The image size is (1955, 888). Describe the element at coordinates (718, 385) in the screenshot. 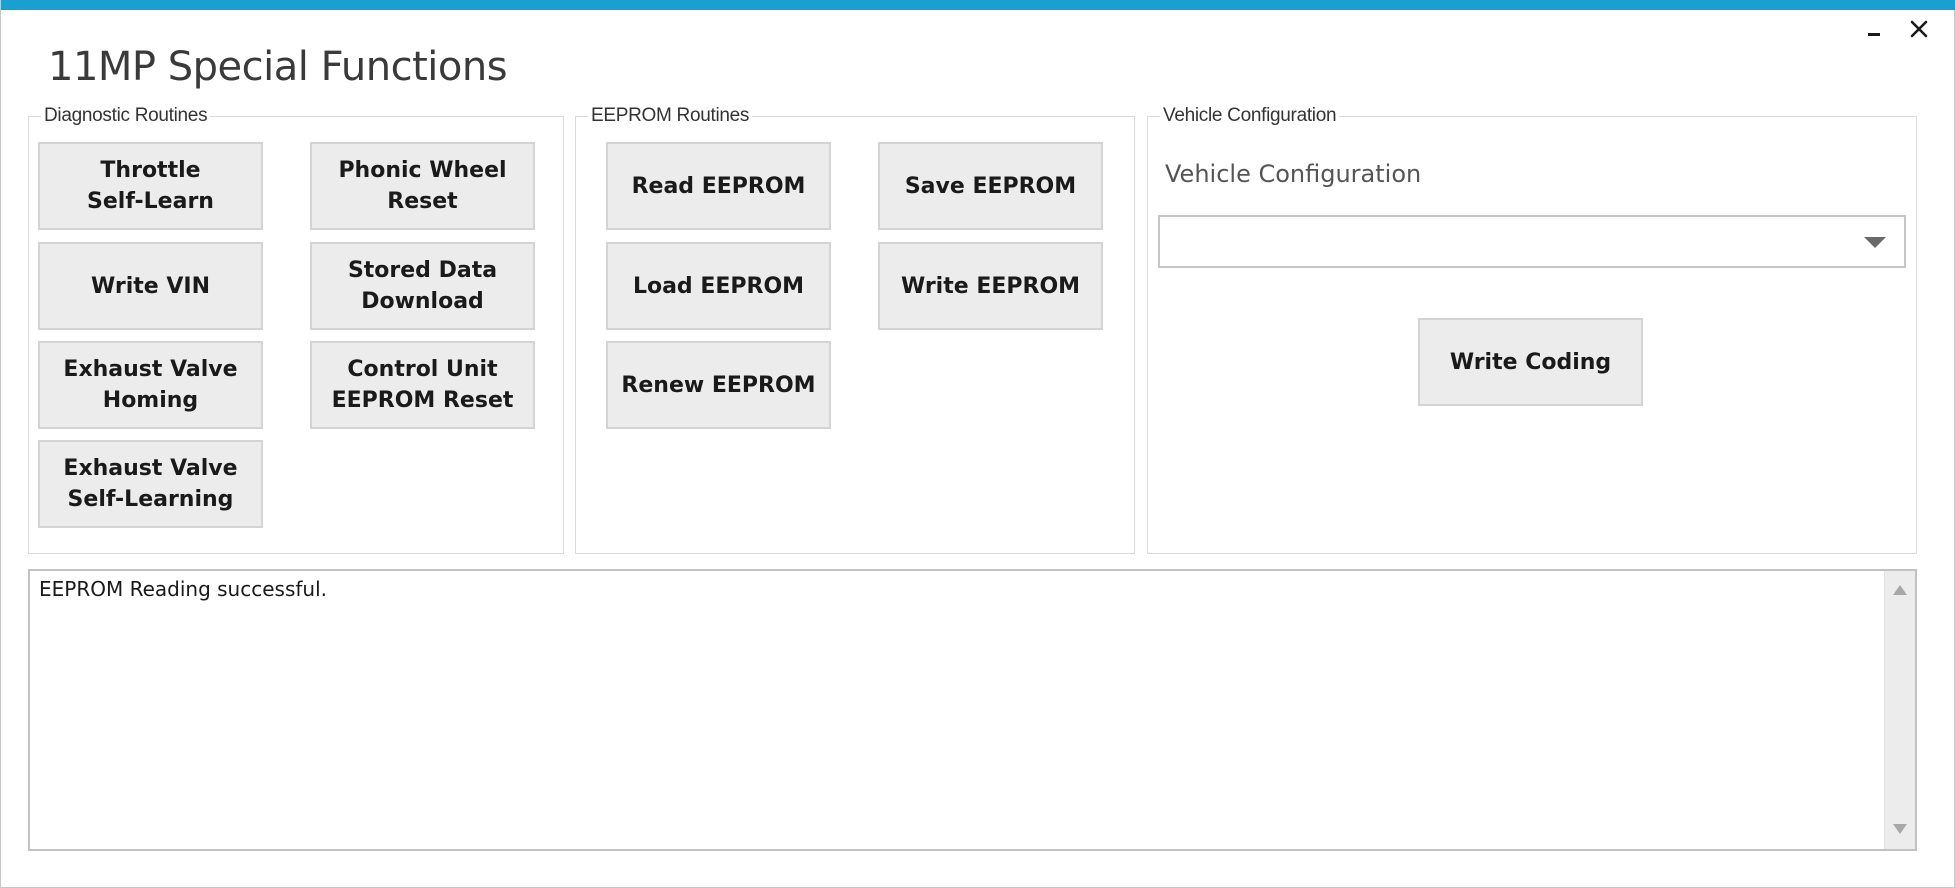

I see `renew-eeprom-button: Renew EEPROM` at that location.